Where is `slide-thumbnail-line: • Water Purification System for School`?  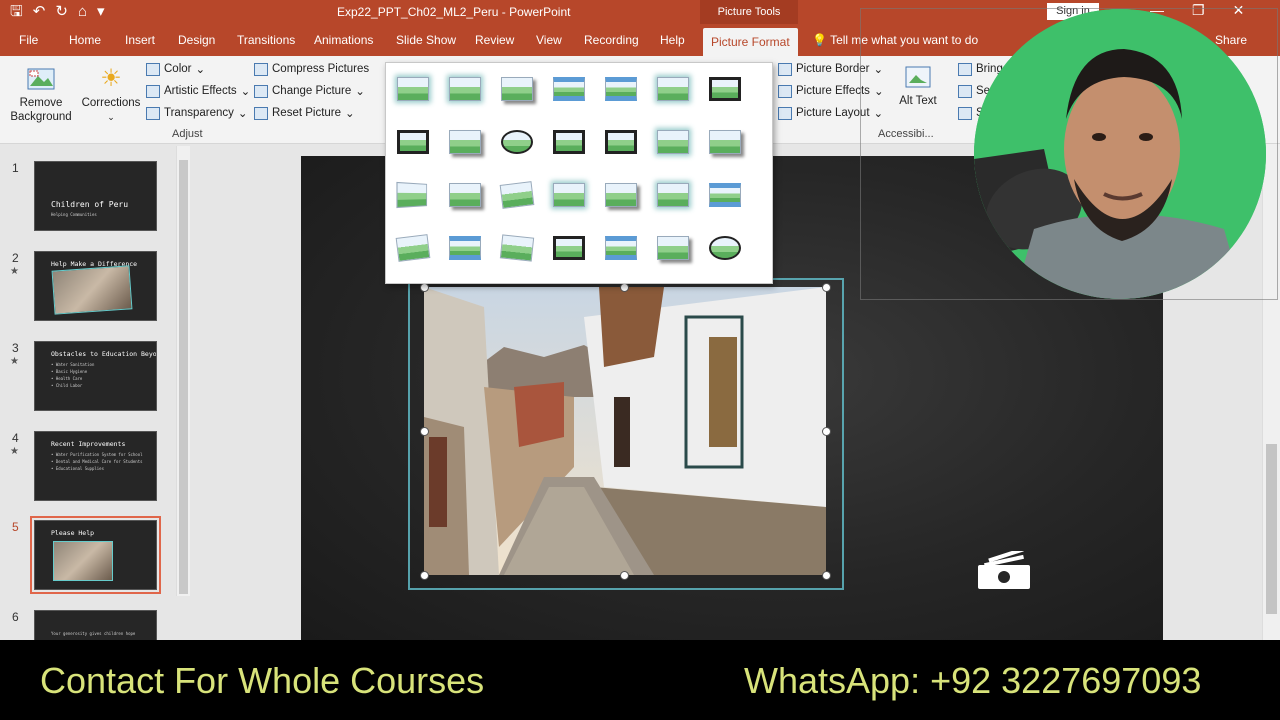
slide-thumbnail-line: • Water Purification System for School is located at coordinates (97, 454).